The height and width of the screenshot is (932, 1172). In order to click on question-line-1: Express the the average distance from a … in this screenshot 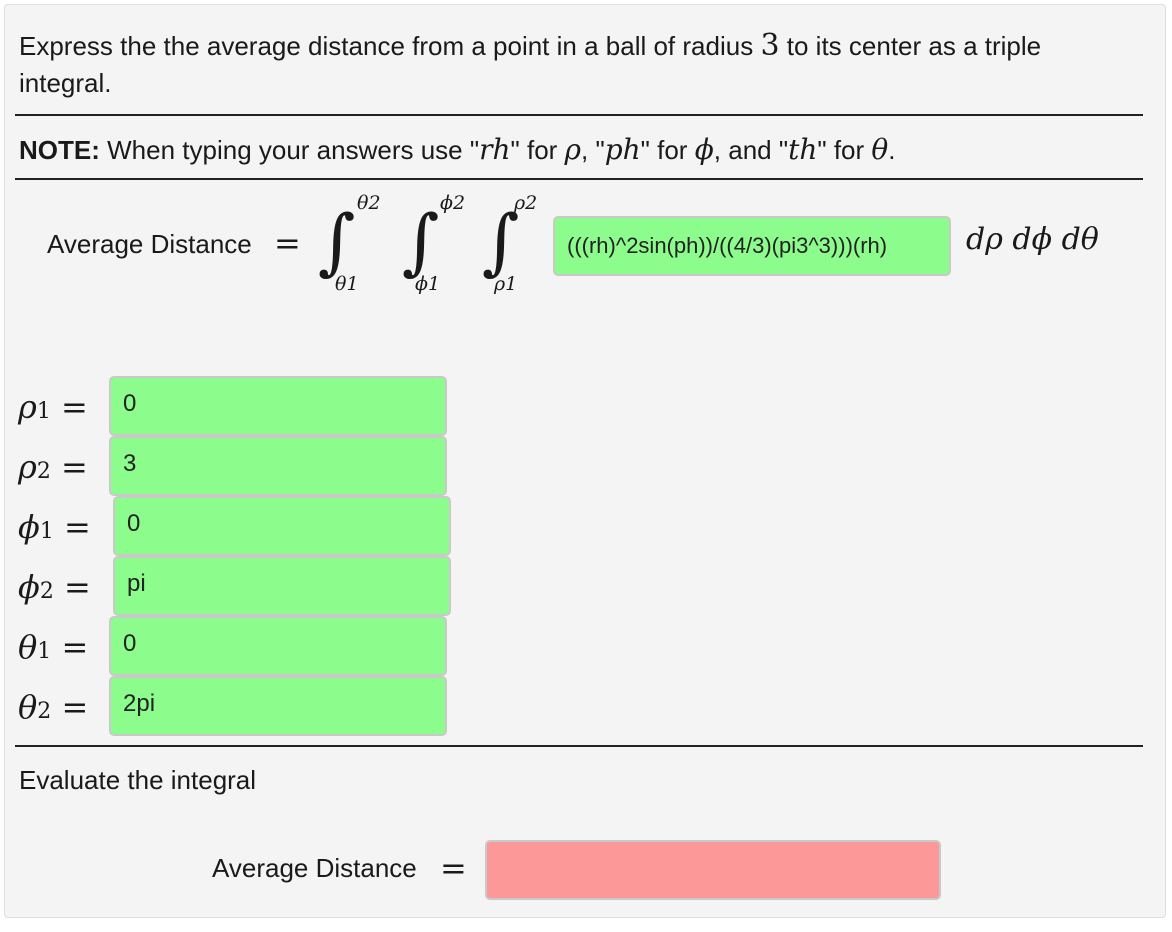, I will do `click(530, 46)`.